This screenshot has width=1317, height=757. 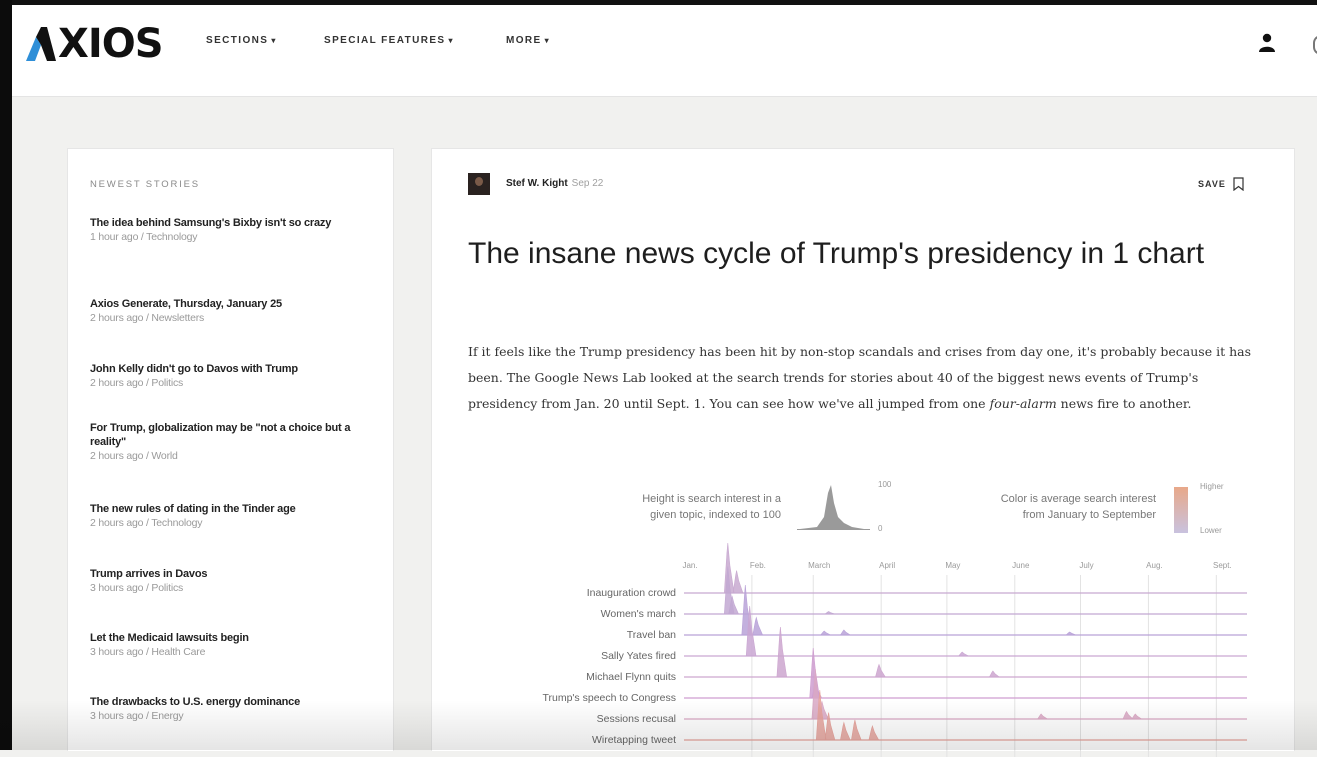 What do you see at coordinates (144, 237) in the screenshot?
I see `story-meta: 1 hour ago / Technology` at bounding box center [144, 237].